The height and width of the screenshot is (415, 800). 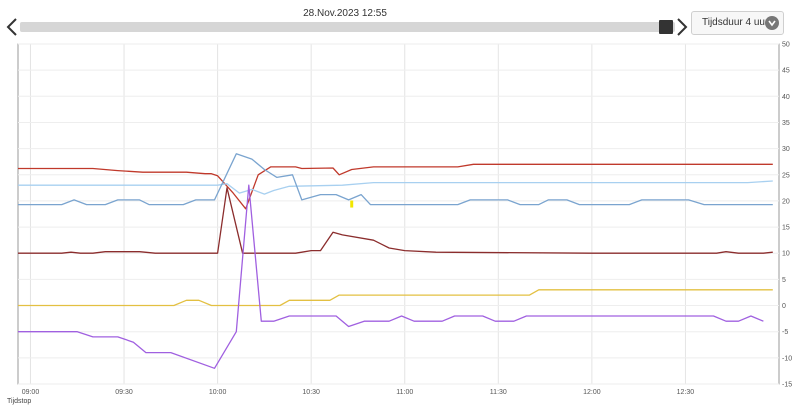 What do you see at coordinates (666, 27) in the screenshot?
I see `time-slider-handle` at bounding box center [666, 27].